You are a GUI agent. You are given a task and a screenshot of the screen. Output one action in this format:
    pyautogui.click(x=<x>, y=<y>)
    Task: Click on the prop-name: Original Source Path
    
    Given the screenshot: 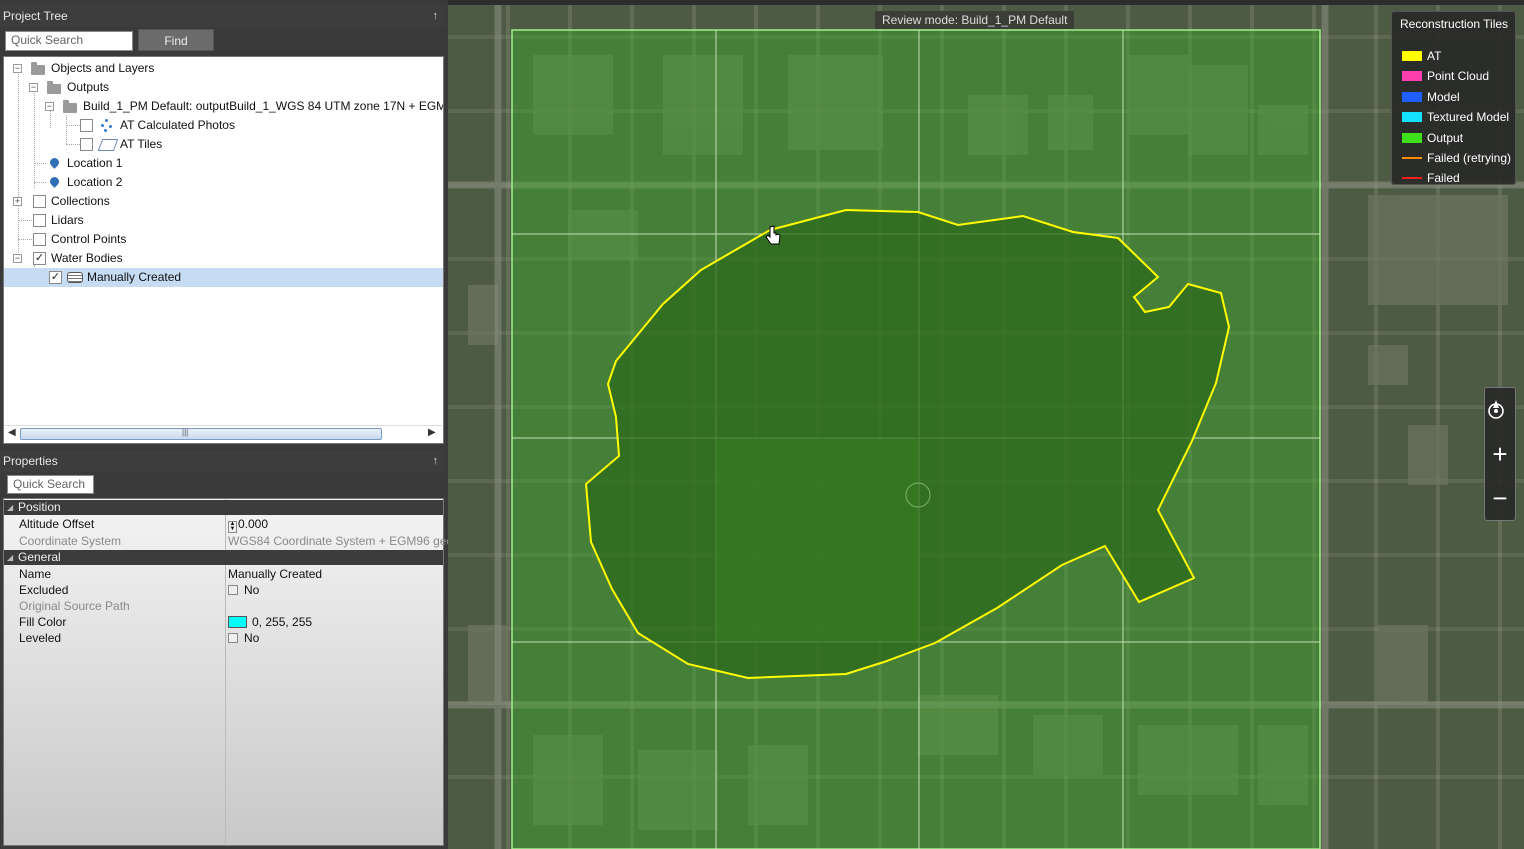 What is the action you would take?
    pyautogui.click(x=74, y=606)
    